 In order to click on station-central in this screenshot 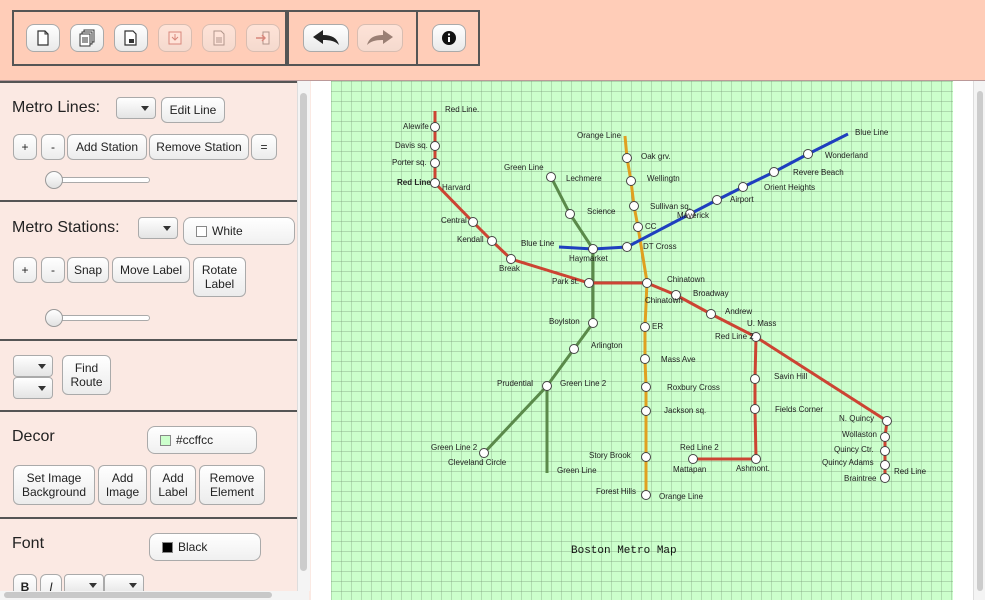, I will do `click(473, 222)`.